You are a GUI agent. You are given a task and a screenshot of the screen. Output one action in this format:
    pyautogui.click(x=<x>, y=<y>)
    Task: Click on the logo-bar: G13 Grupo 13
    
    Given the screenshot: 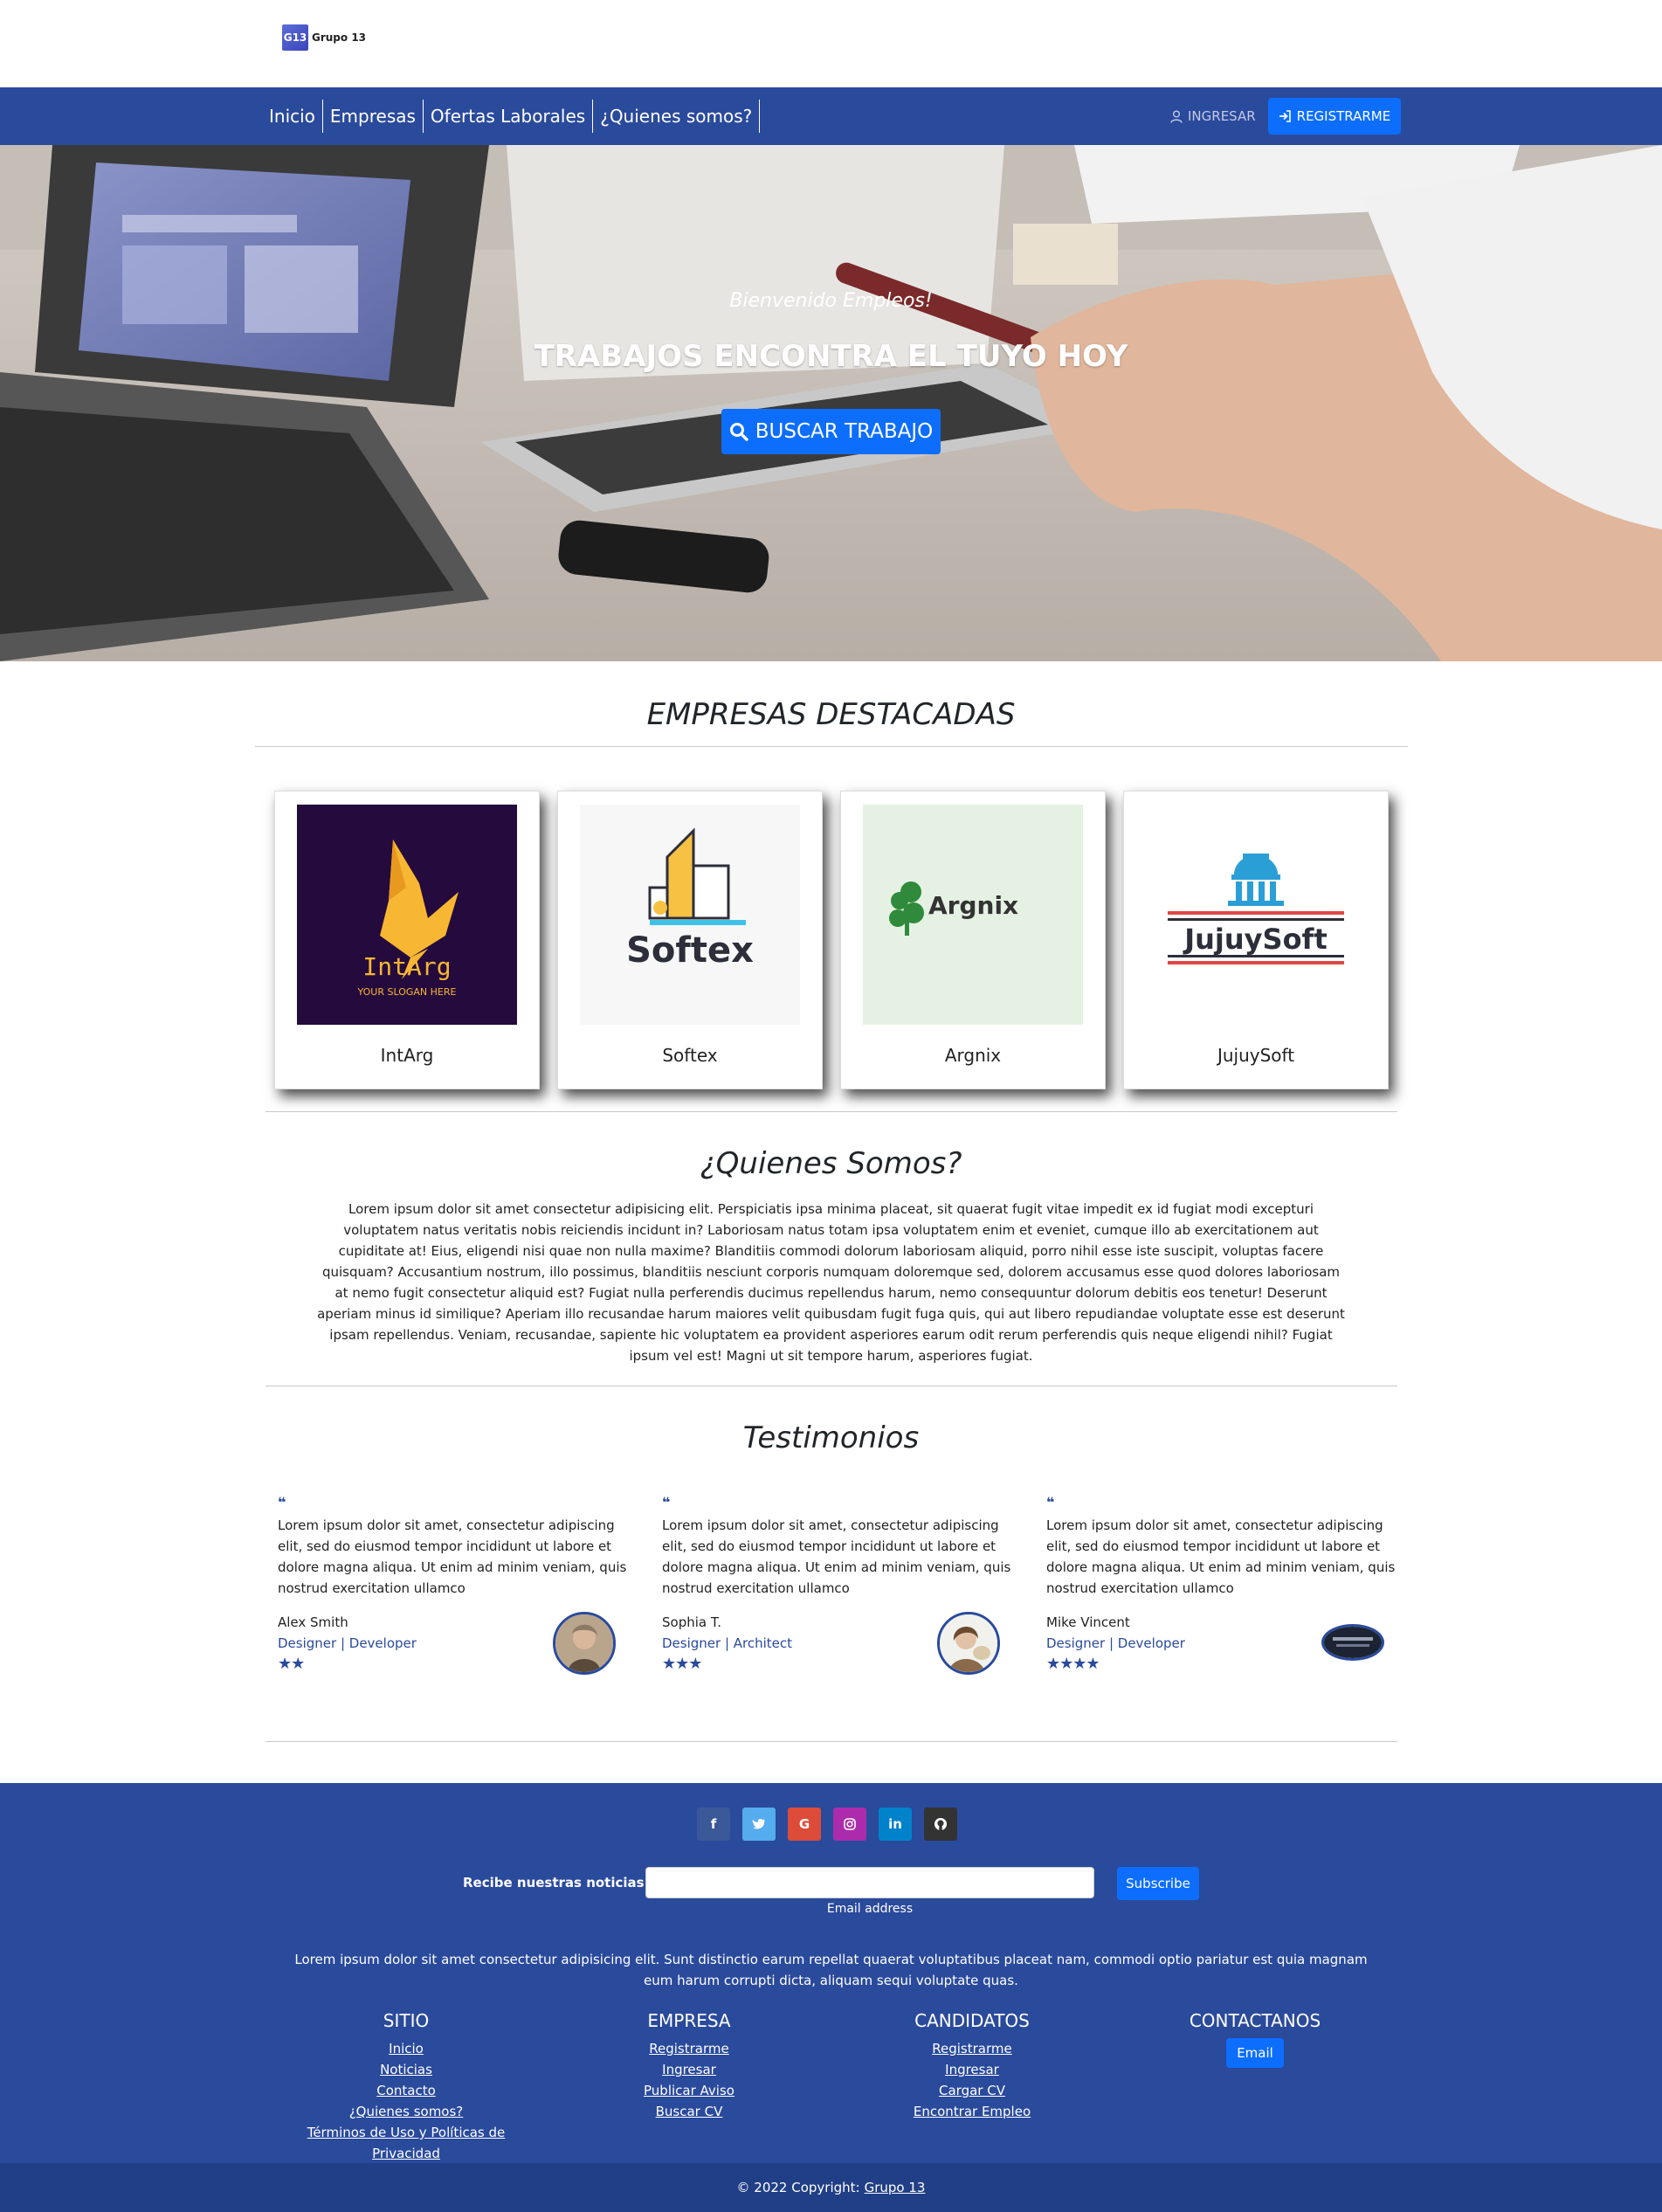 What is the action you would take?
    pyautogui.click(x=831, y=43)
    